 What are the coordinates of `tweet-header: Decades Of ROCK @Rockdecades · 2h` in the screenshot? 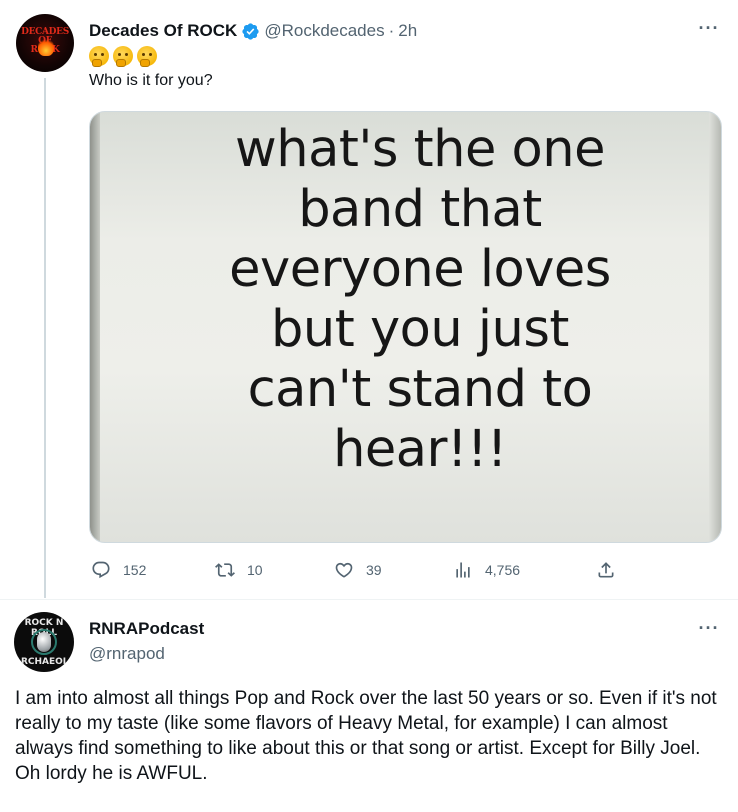 It's located at (253, 31).